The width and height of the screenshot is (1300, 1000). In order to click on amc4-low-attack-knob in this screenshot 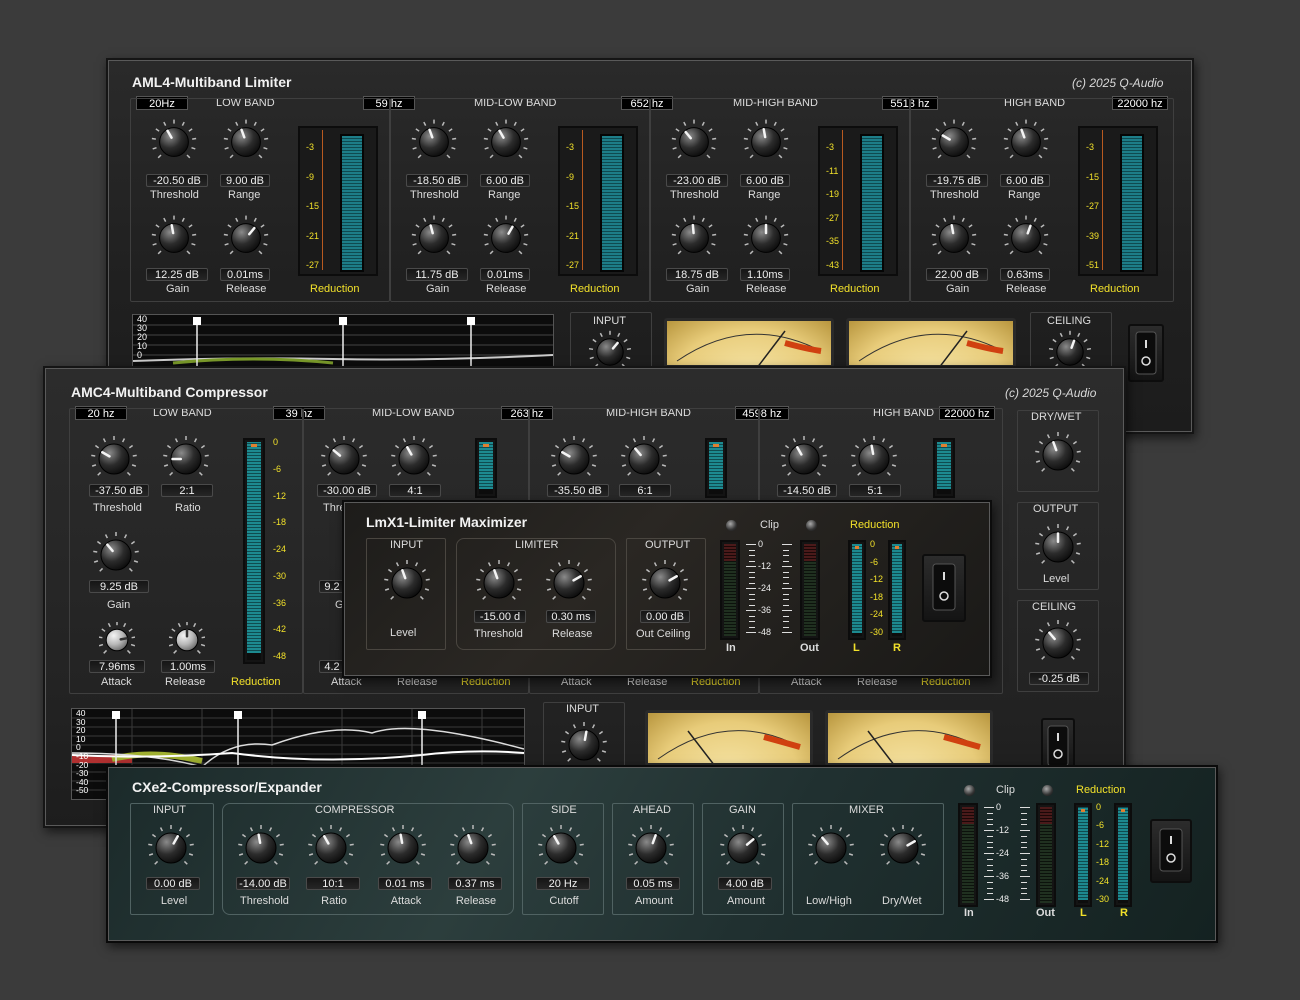, I will do `click(117, 642)`.